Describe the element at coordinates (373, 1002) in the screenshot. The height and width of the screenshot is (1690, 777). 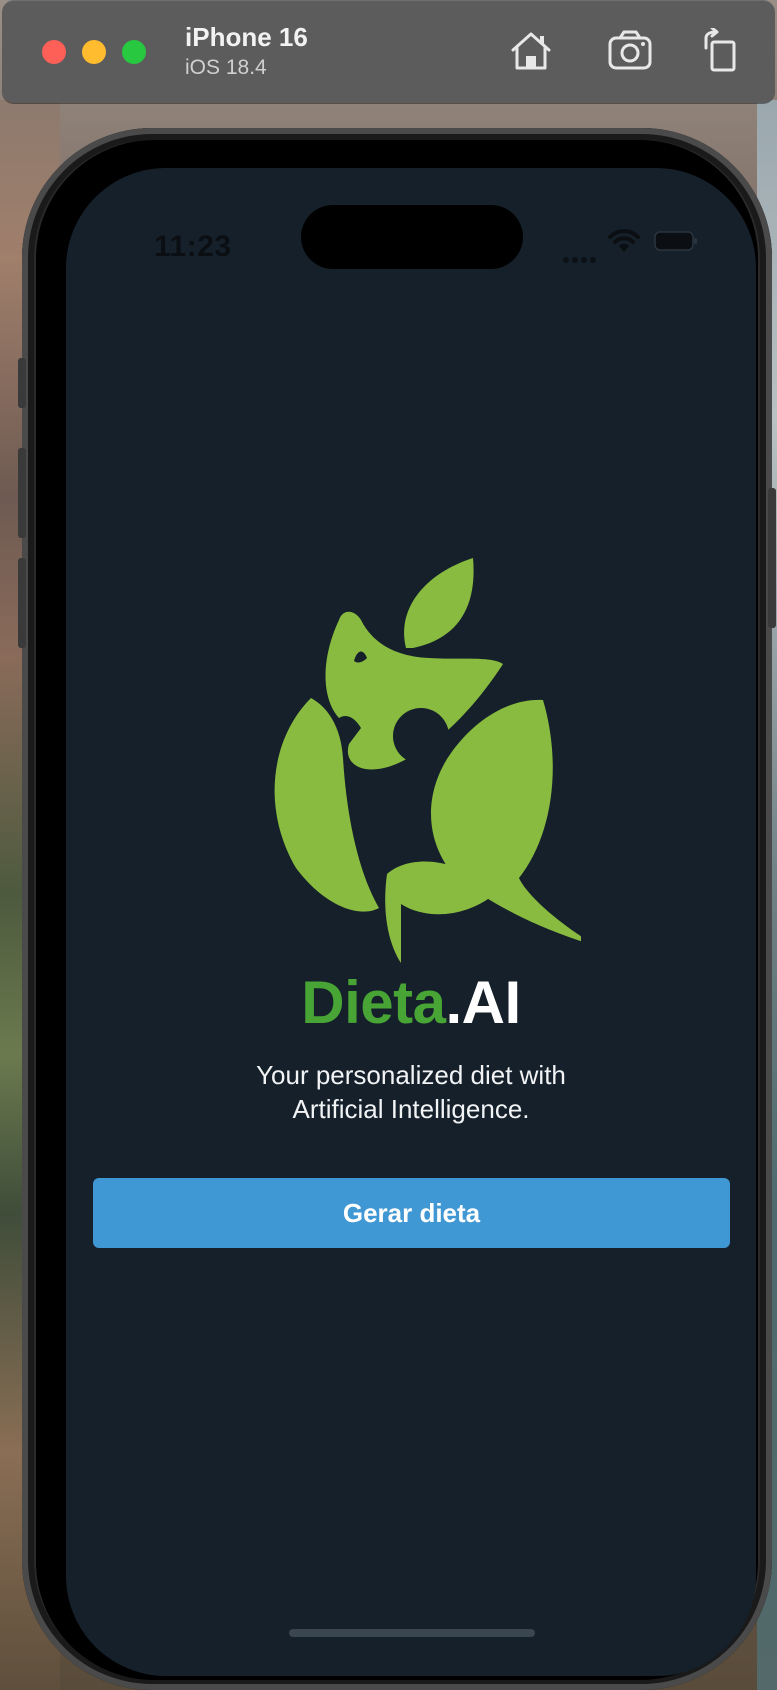
I see `brand-name-primary: Dieta` at that location.